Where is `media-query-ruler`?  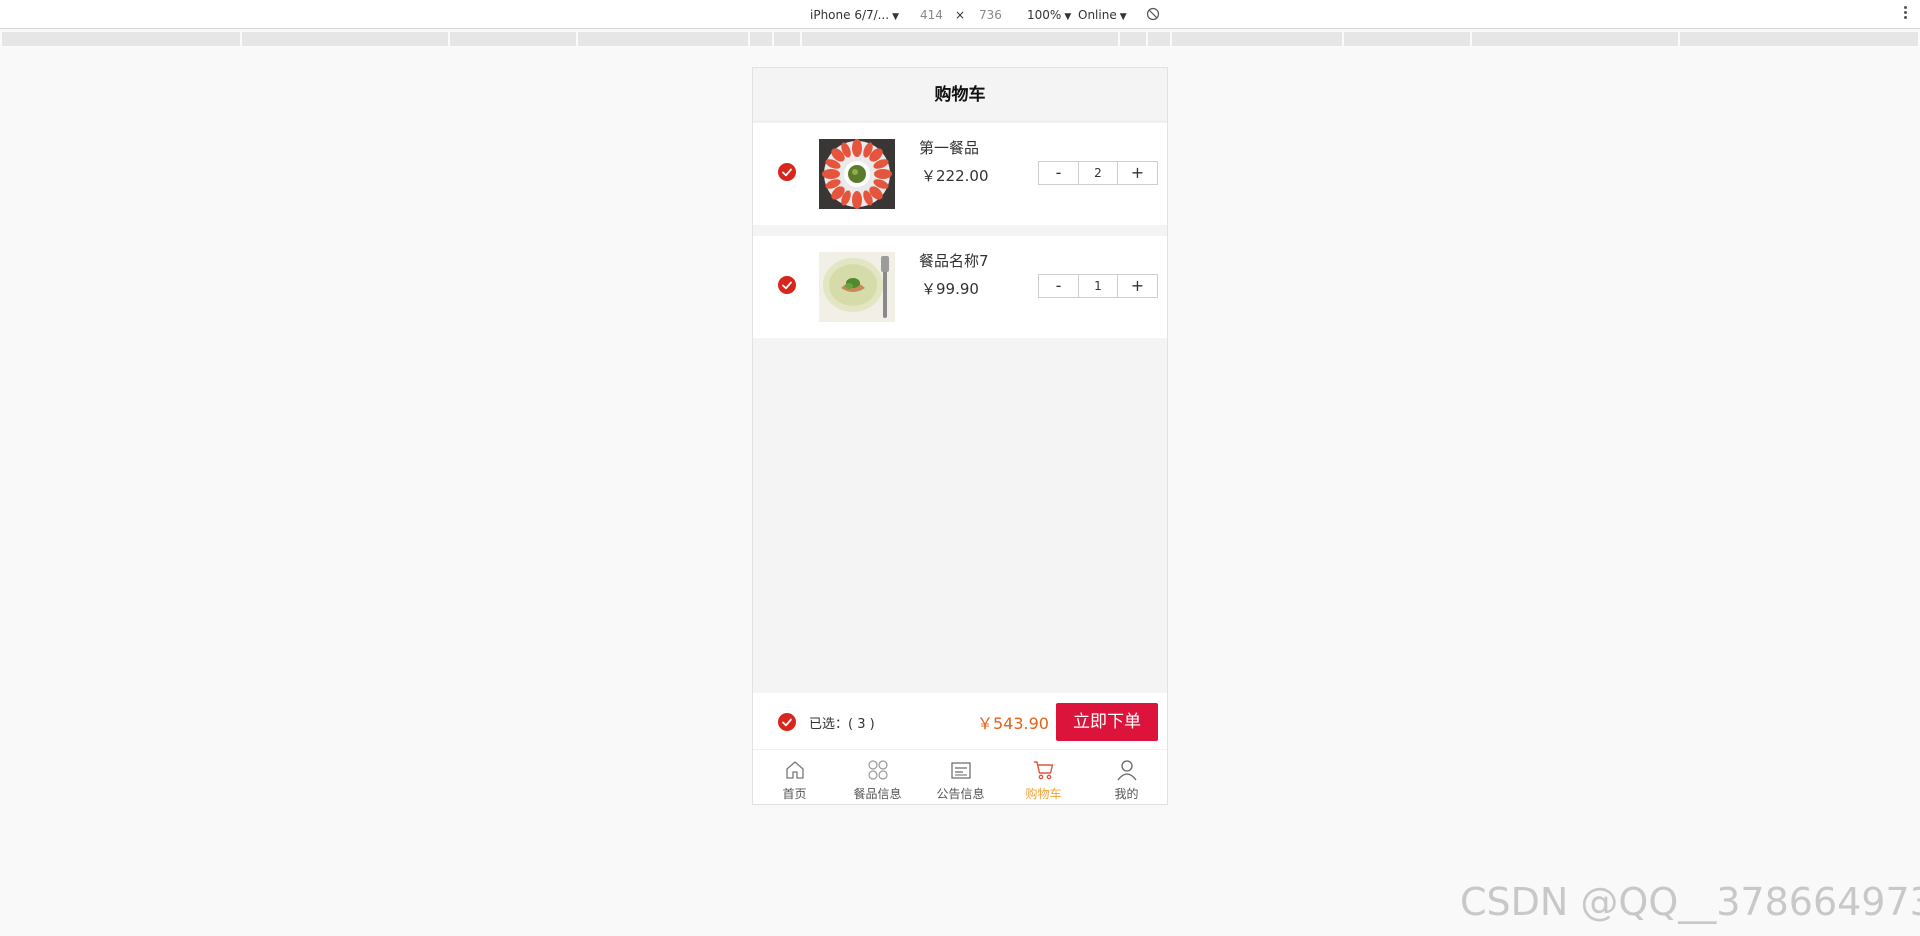
media-query-ruler is located at coordinates (960, 39).